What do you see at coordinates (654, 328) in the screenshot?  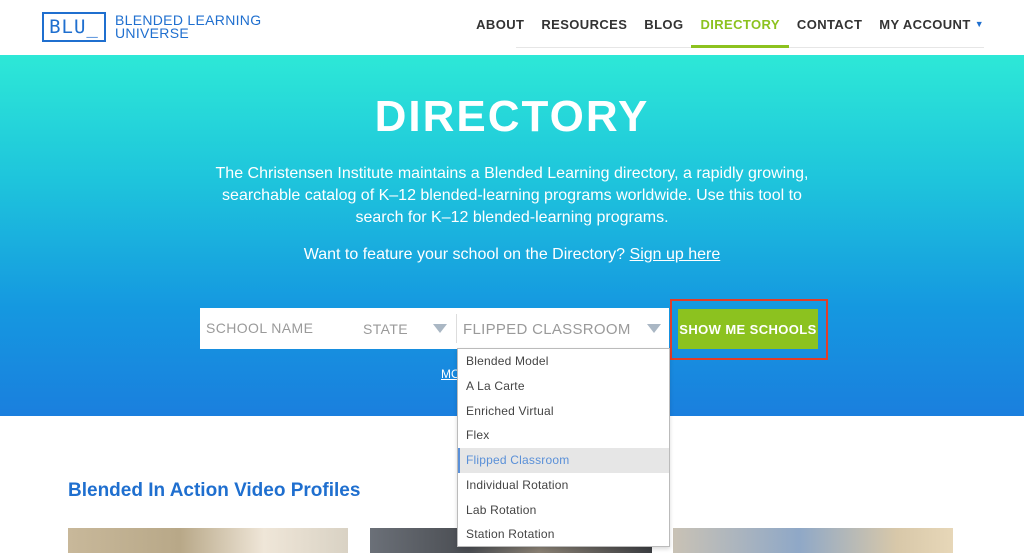 I see `model-dropdown-arrow-icon` at bounding box center [654, 328].